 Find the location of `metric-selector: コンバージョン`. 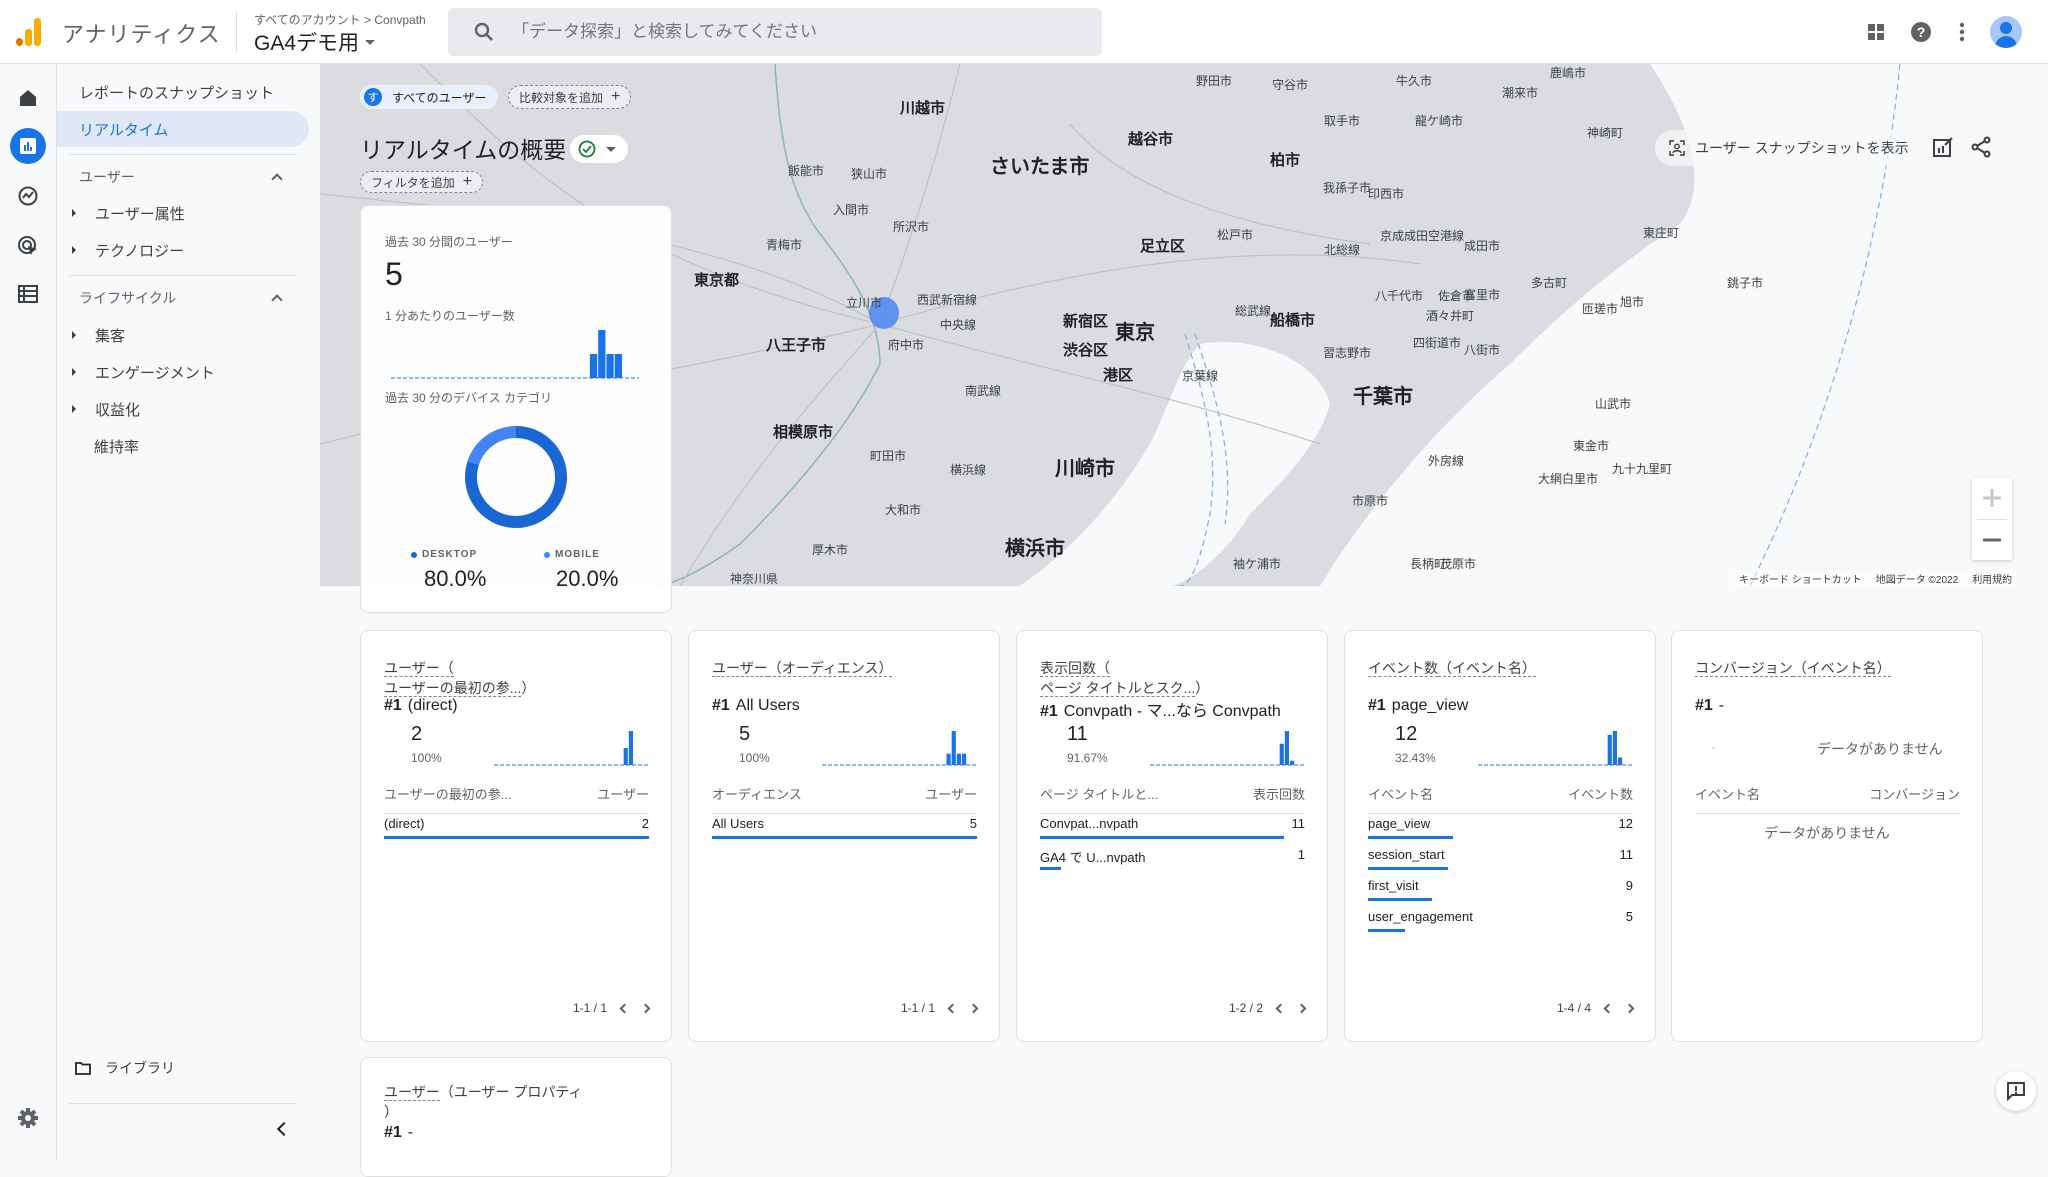

metric-selector: コンバージョン is located at coordinates (1744, 668).